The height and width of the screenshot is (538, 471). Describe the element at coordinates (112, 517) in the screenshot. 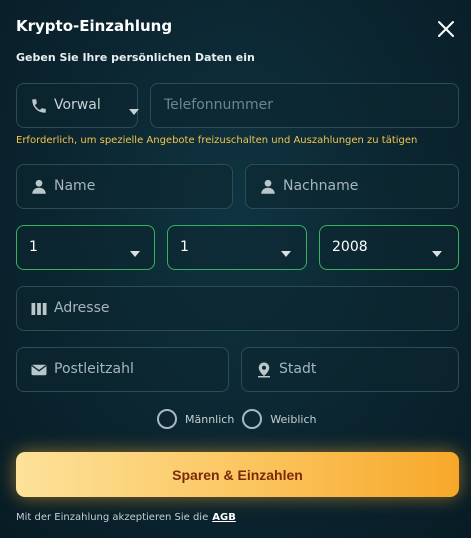

I see `terms-text: Mit der Einzahlung akzeptieren Sie die` at that location.